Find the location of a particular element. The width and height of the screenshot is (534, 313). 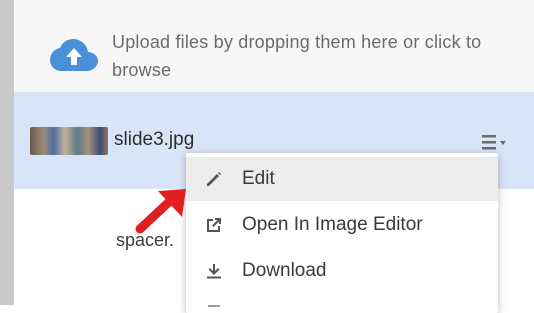

menu-item-label: Download is located at coordinates (284, 270).